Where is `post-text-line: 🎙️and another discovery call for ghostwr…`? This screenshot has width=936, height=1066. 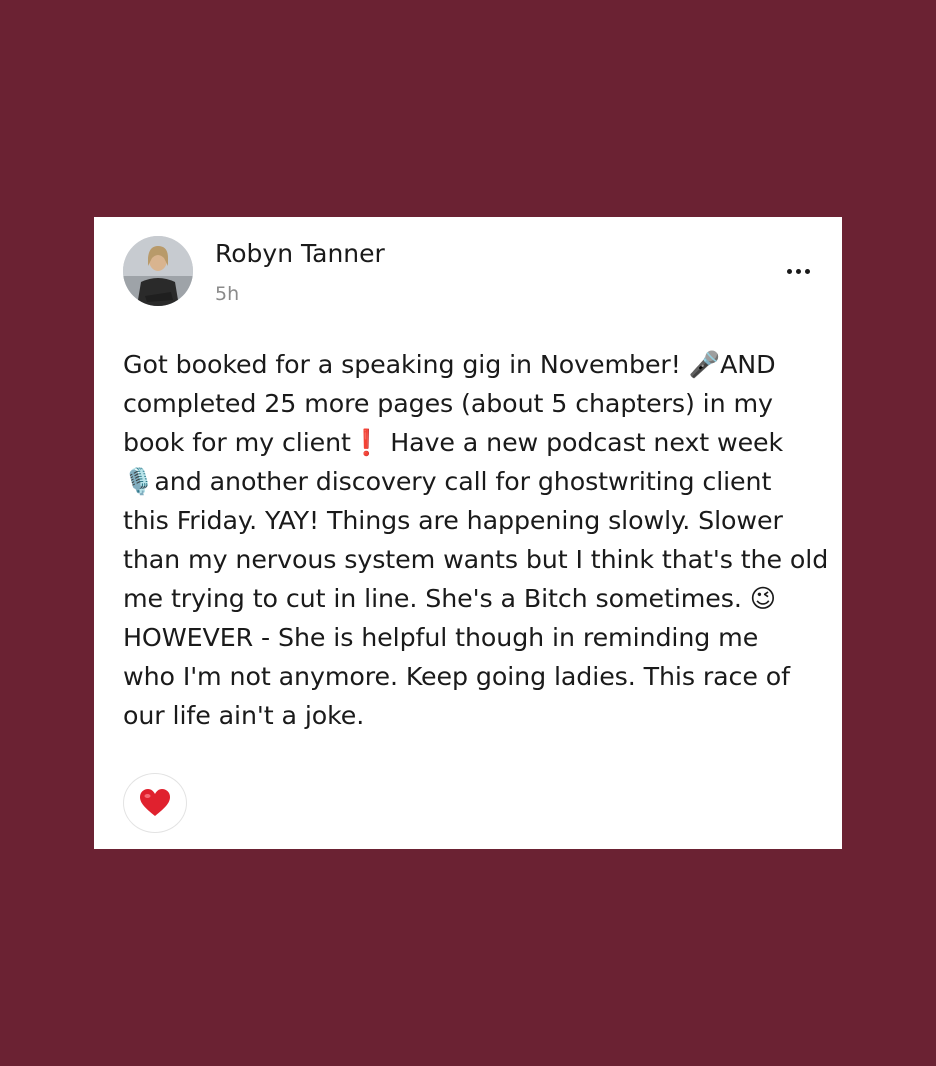
post-text-line: 🎙️and another discovery call for ghostwr… is located at coordinates (447, 481).